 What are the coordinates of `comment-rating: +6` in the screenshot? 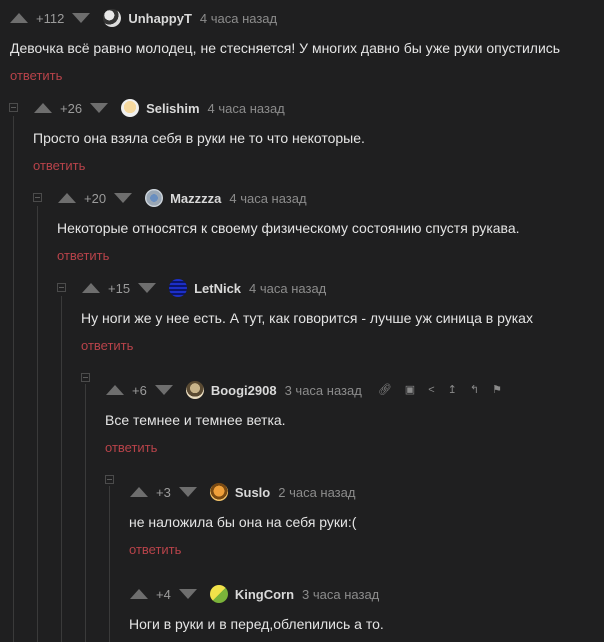 It's located at (139, 390).